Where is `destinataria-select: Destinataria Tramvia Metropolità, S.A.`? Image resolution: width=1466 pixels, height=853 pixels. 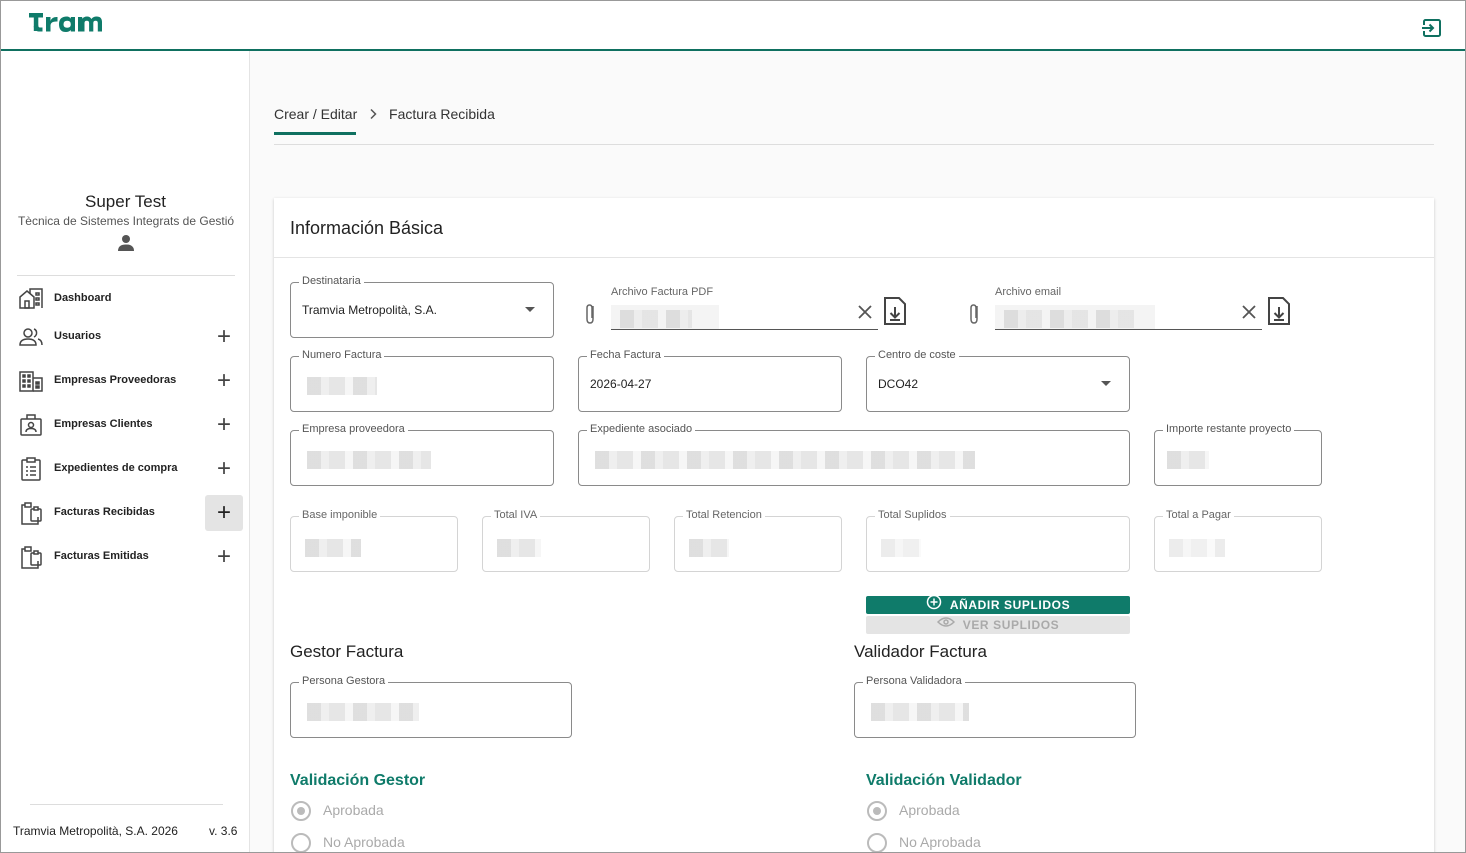
destinataria-select: Destinataria Tramvia Metropolità, S.A. is located at coordinates (422, 306).